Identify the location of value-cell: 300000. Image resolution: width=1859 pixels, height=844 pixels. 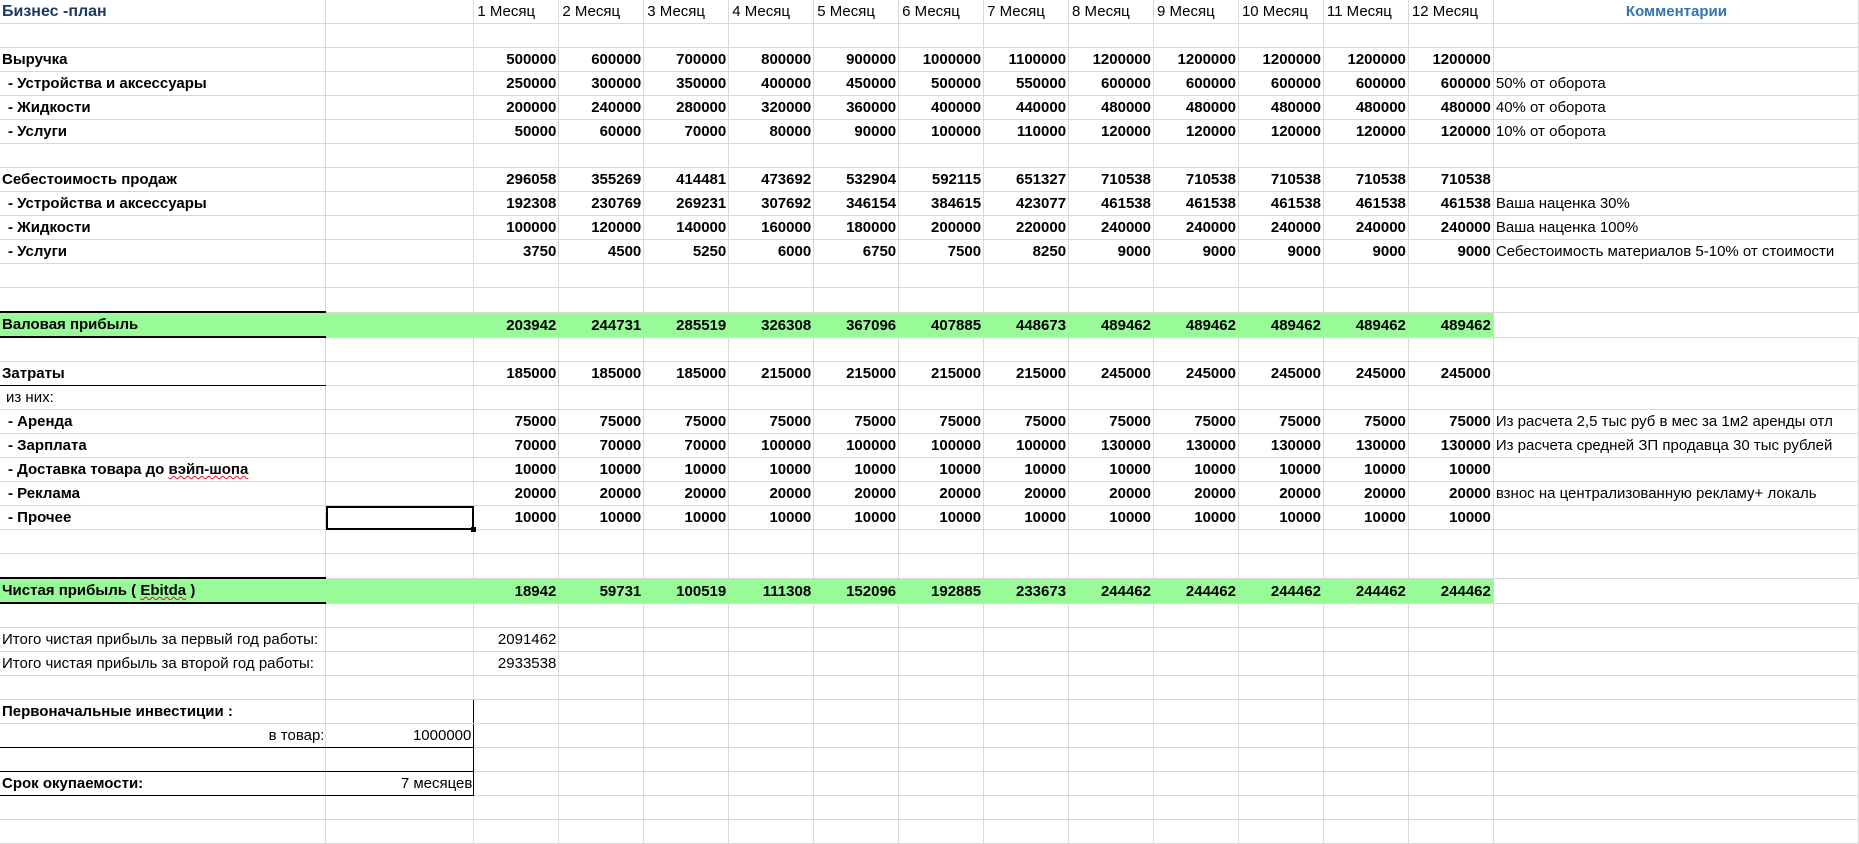
(601, 83).